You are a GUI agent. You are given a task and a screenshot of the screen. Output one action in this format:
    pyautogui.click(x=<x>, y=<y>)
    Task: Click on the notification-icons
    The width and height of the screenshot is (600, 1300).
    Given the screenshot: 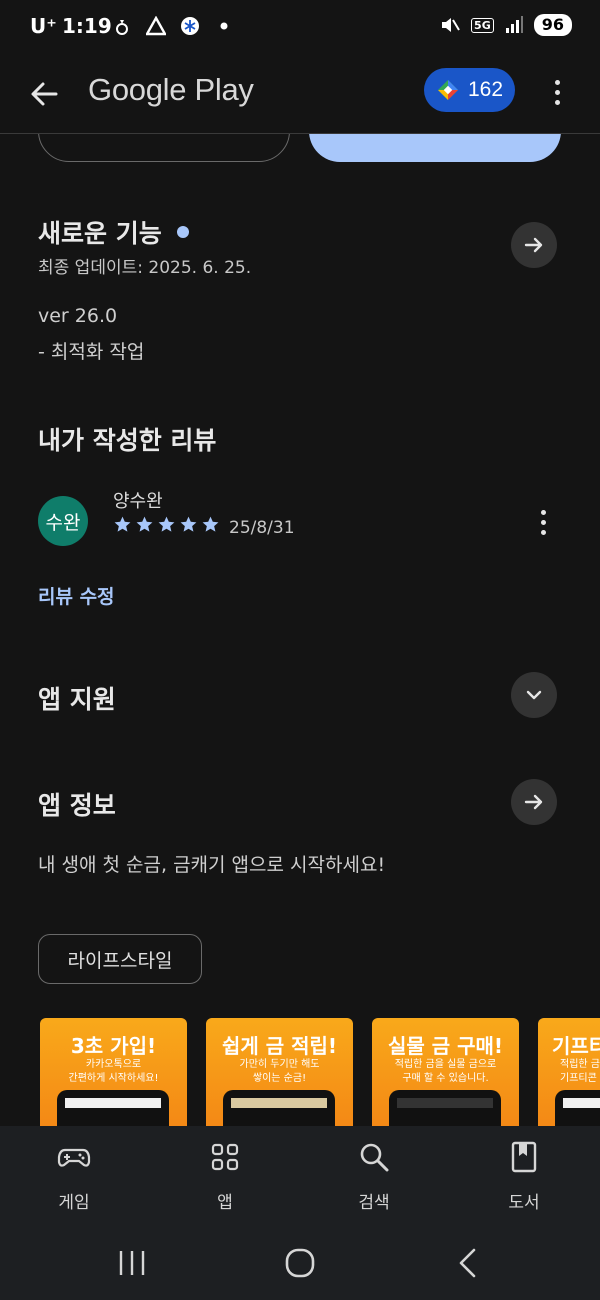 What is the action you would take?
    pyautogui.click(x=173, y=26)
    